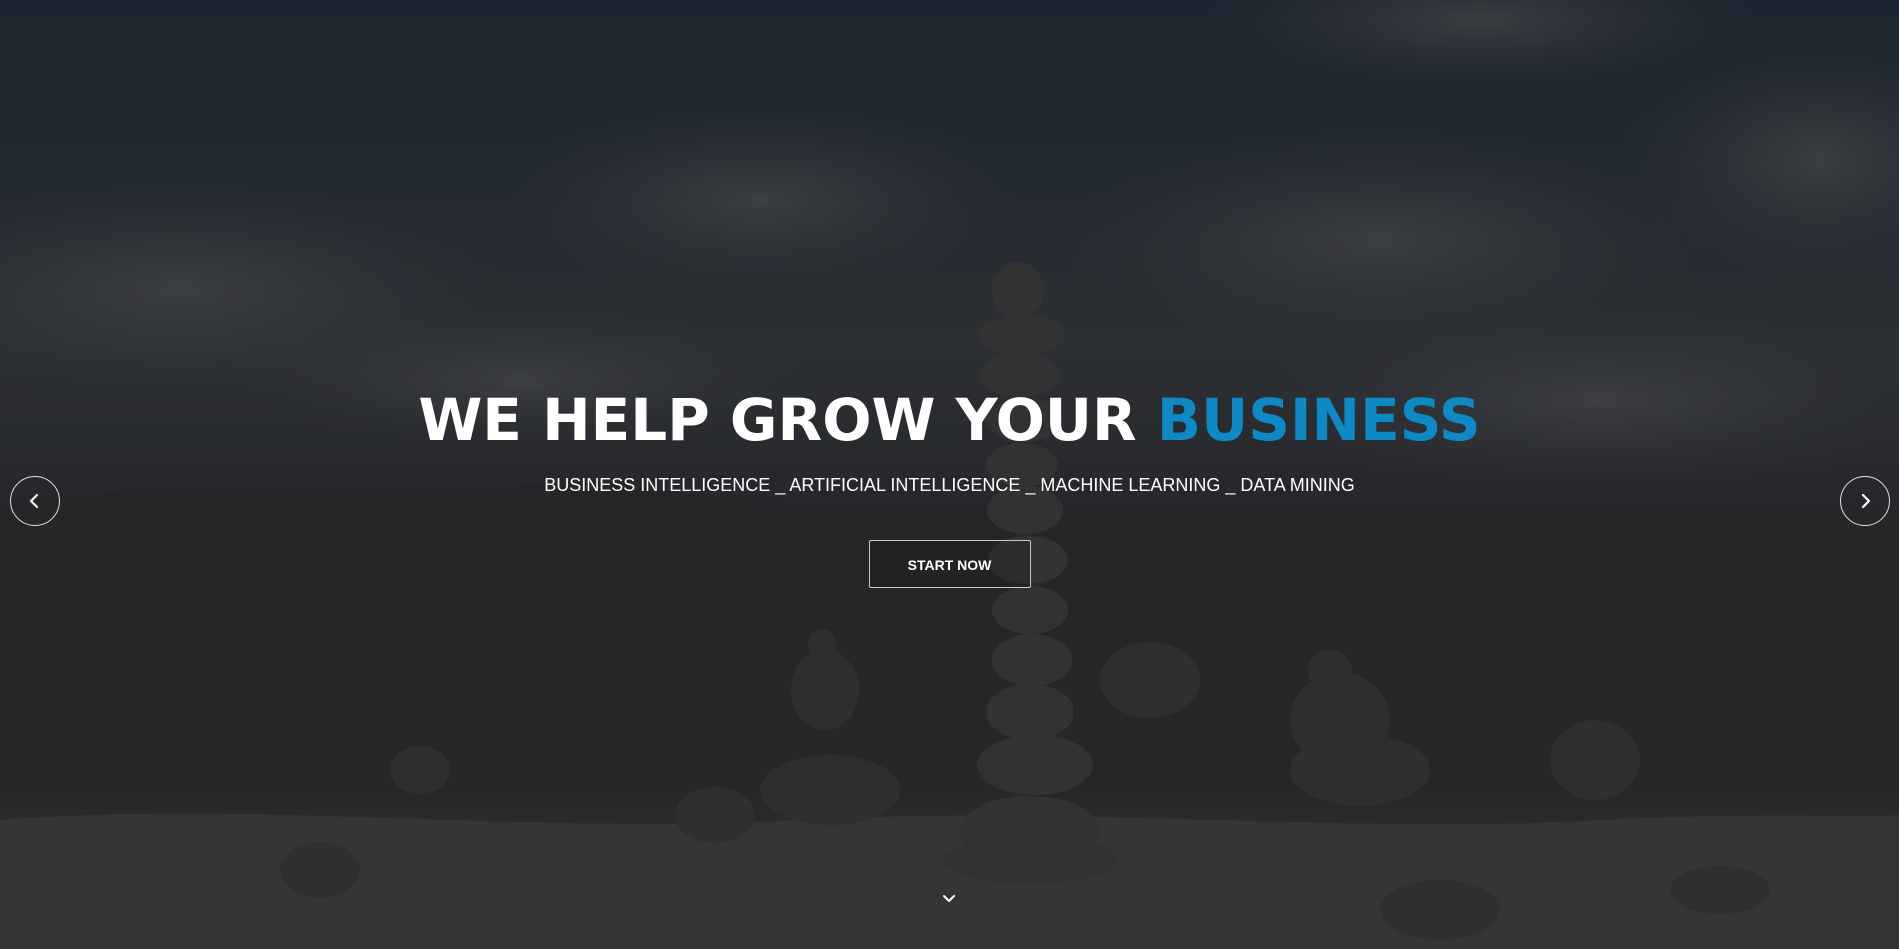 This screenshot has width=1899, height=949. I want to click on chevron-down-icon, so click(949, 898).